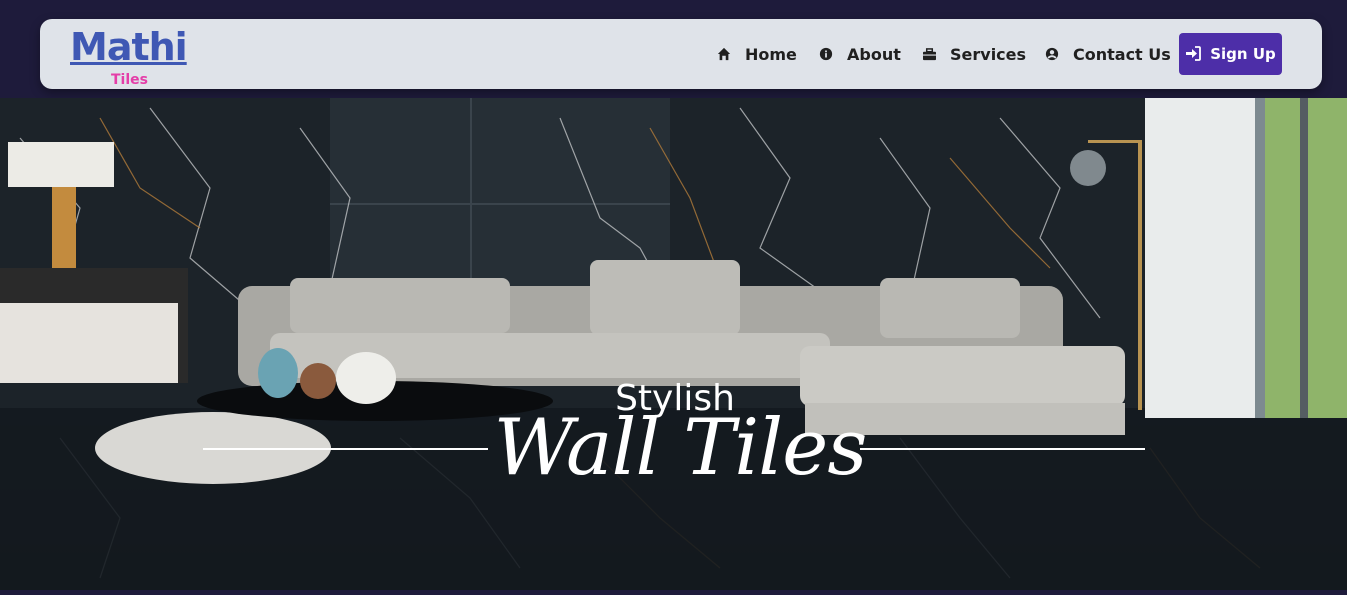 Image resolution: width=1347 pixels, height=595 pixels. What do you see at coordinates (345, 449) in the screenshot?
I see `hero-divider-left` at bounding box center [345, 449].